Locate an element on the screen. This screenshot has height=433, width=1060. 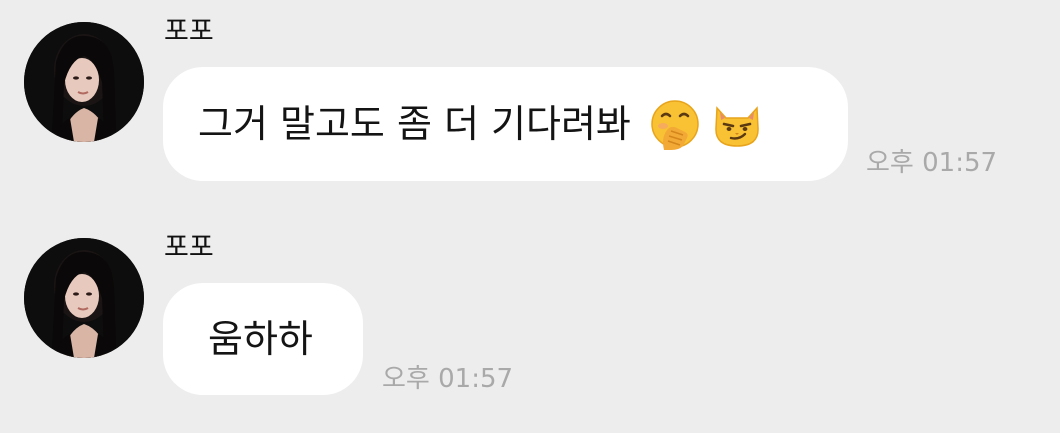
message-bubble: 움하하 is located at coordinates (263, 339).